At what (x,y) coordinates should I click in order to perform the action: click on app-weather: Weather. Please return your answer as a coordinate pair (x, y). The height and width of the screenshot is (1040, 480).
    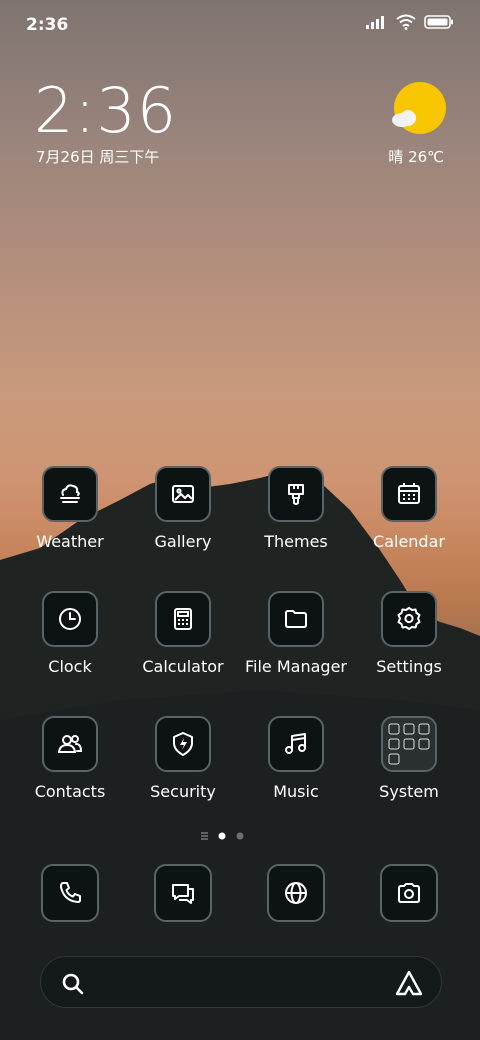
    Looking at the image, I should click on (70, 508).